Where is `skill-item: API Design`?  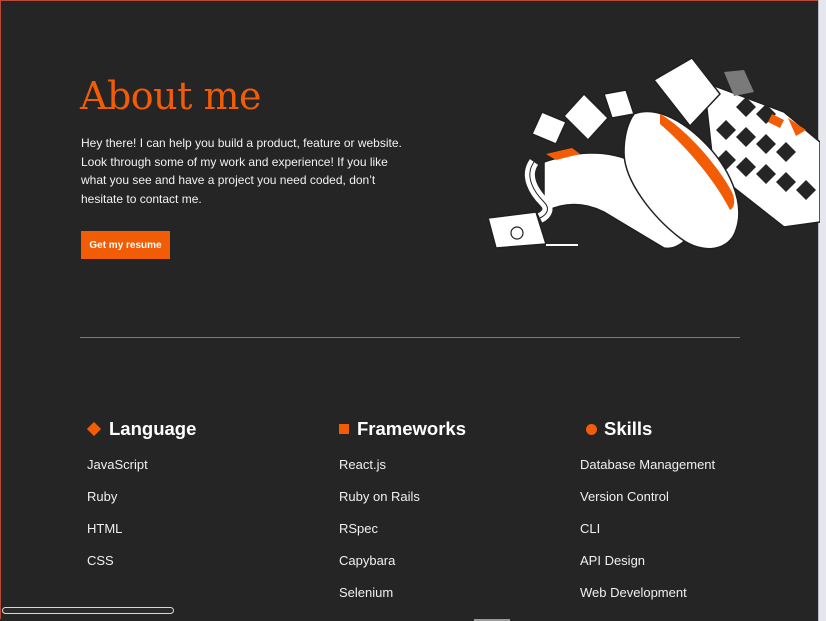 skill-item: API Design is located at coordinates (613, 560).